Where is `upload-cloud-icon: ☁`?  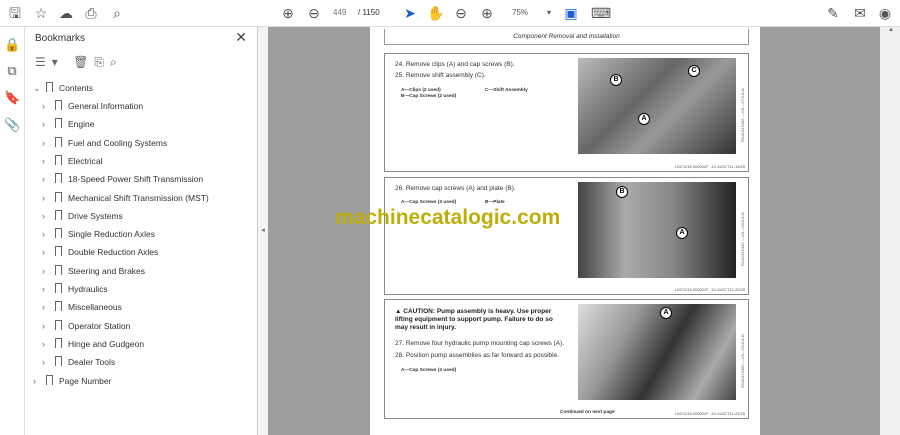
upload-cloud-icon: ☁ is located at coordinates (66, 13).